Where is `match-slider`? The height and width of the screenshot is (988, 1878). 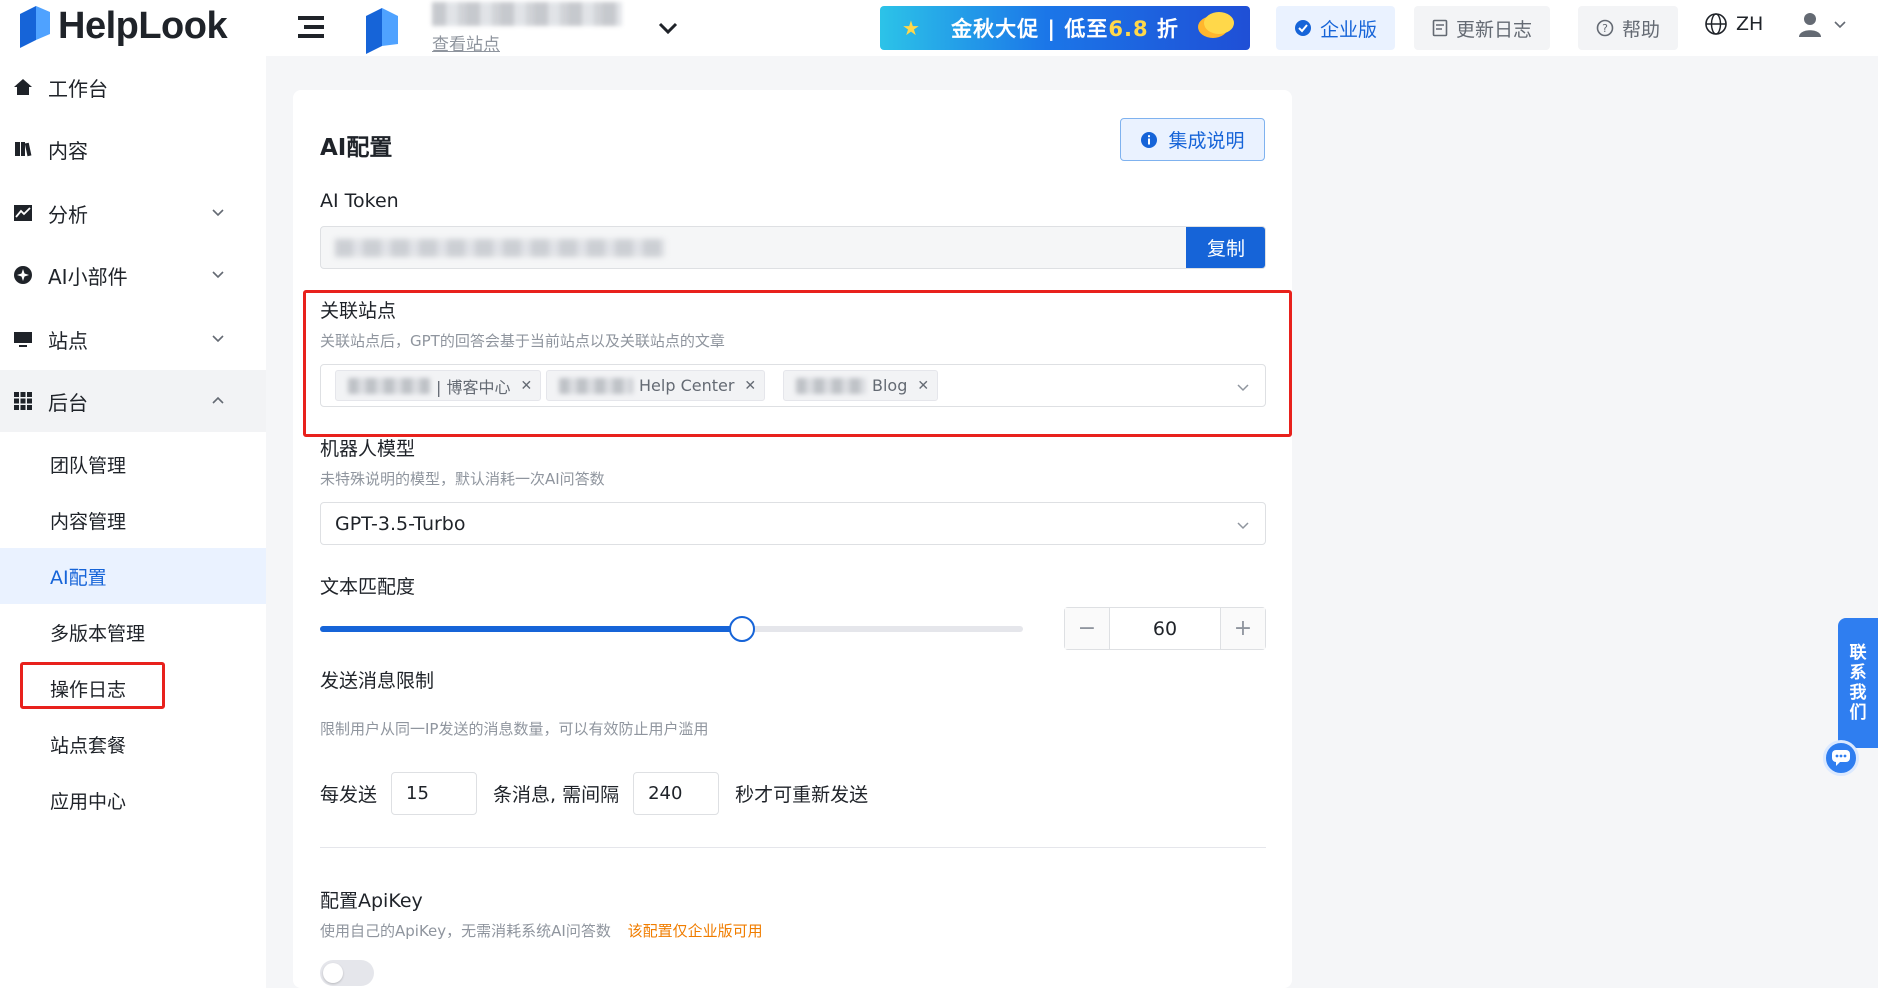
match-slider is located at coordinates (671, 629).